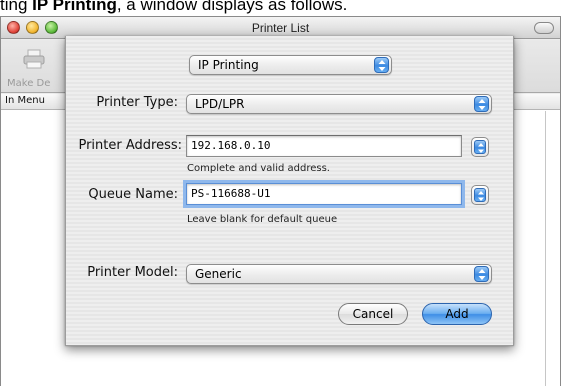 Image resolution: width=561 pixels, height=387 pixels. I want to click on list-divider, so click(545, 248).